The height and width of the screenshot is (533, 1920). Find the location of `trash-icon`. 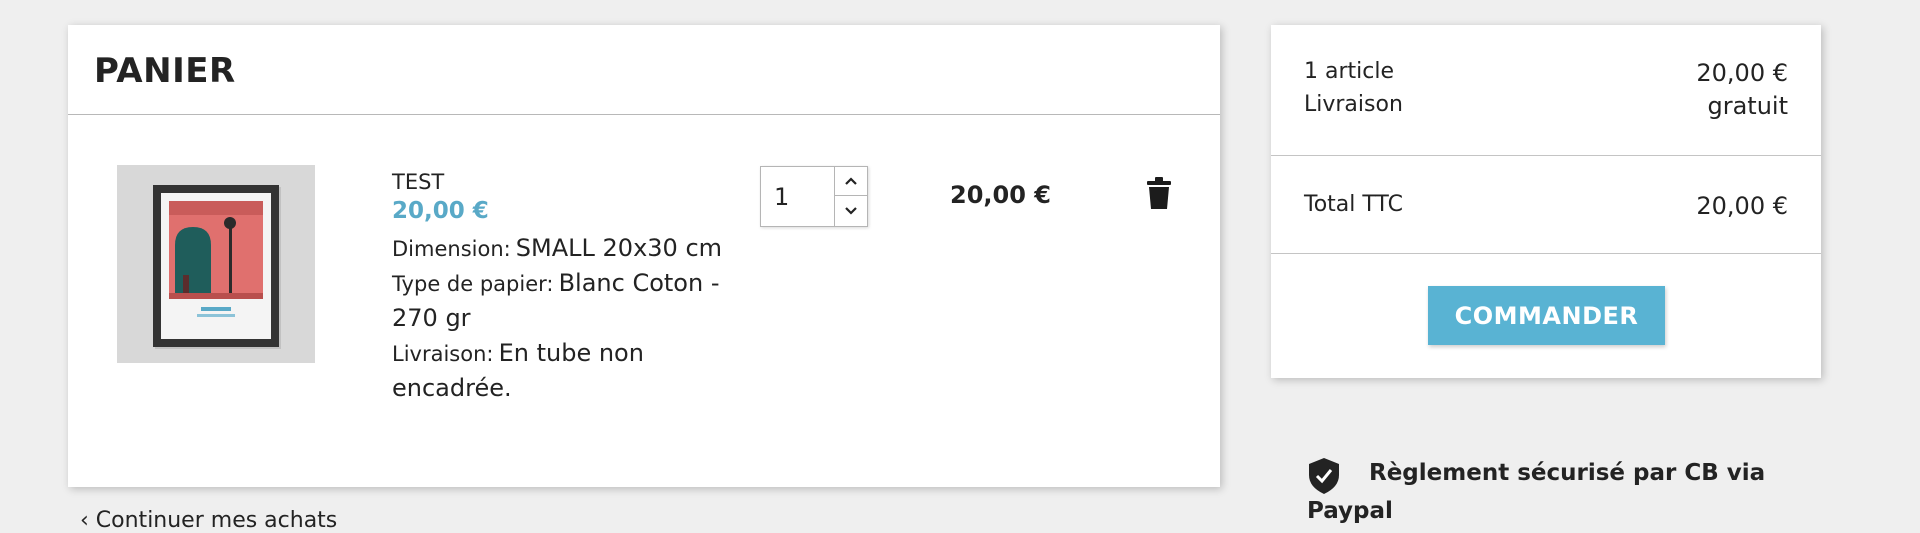

trash-icon is located at coordinates (1159, 193).